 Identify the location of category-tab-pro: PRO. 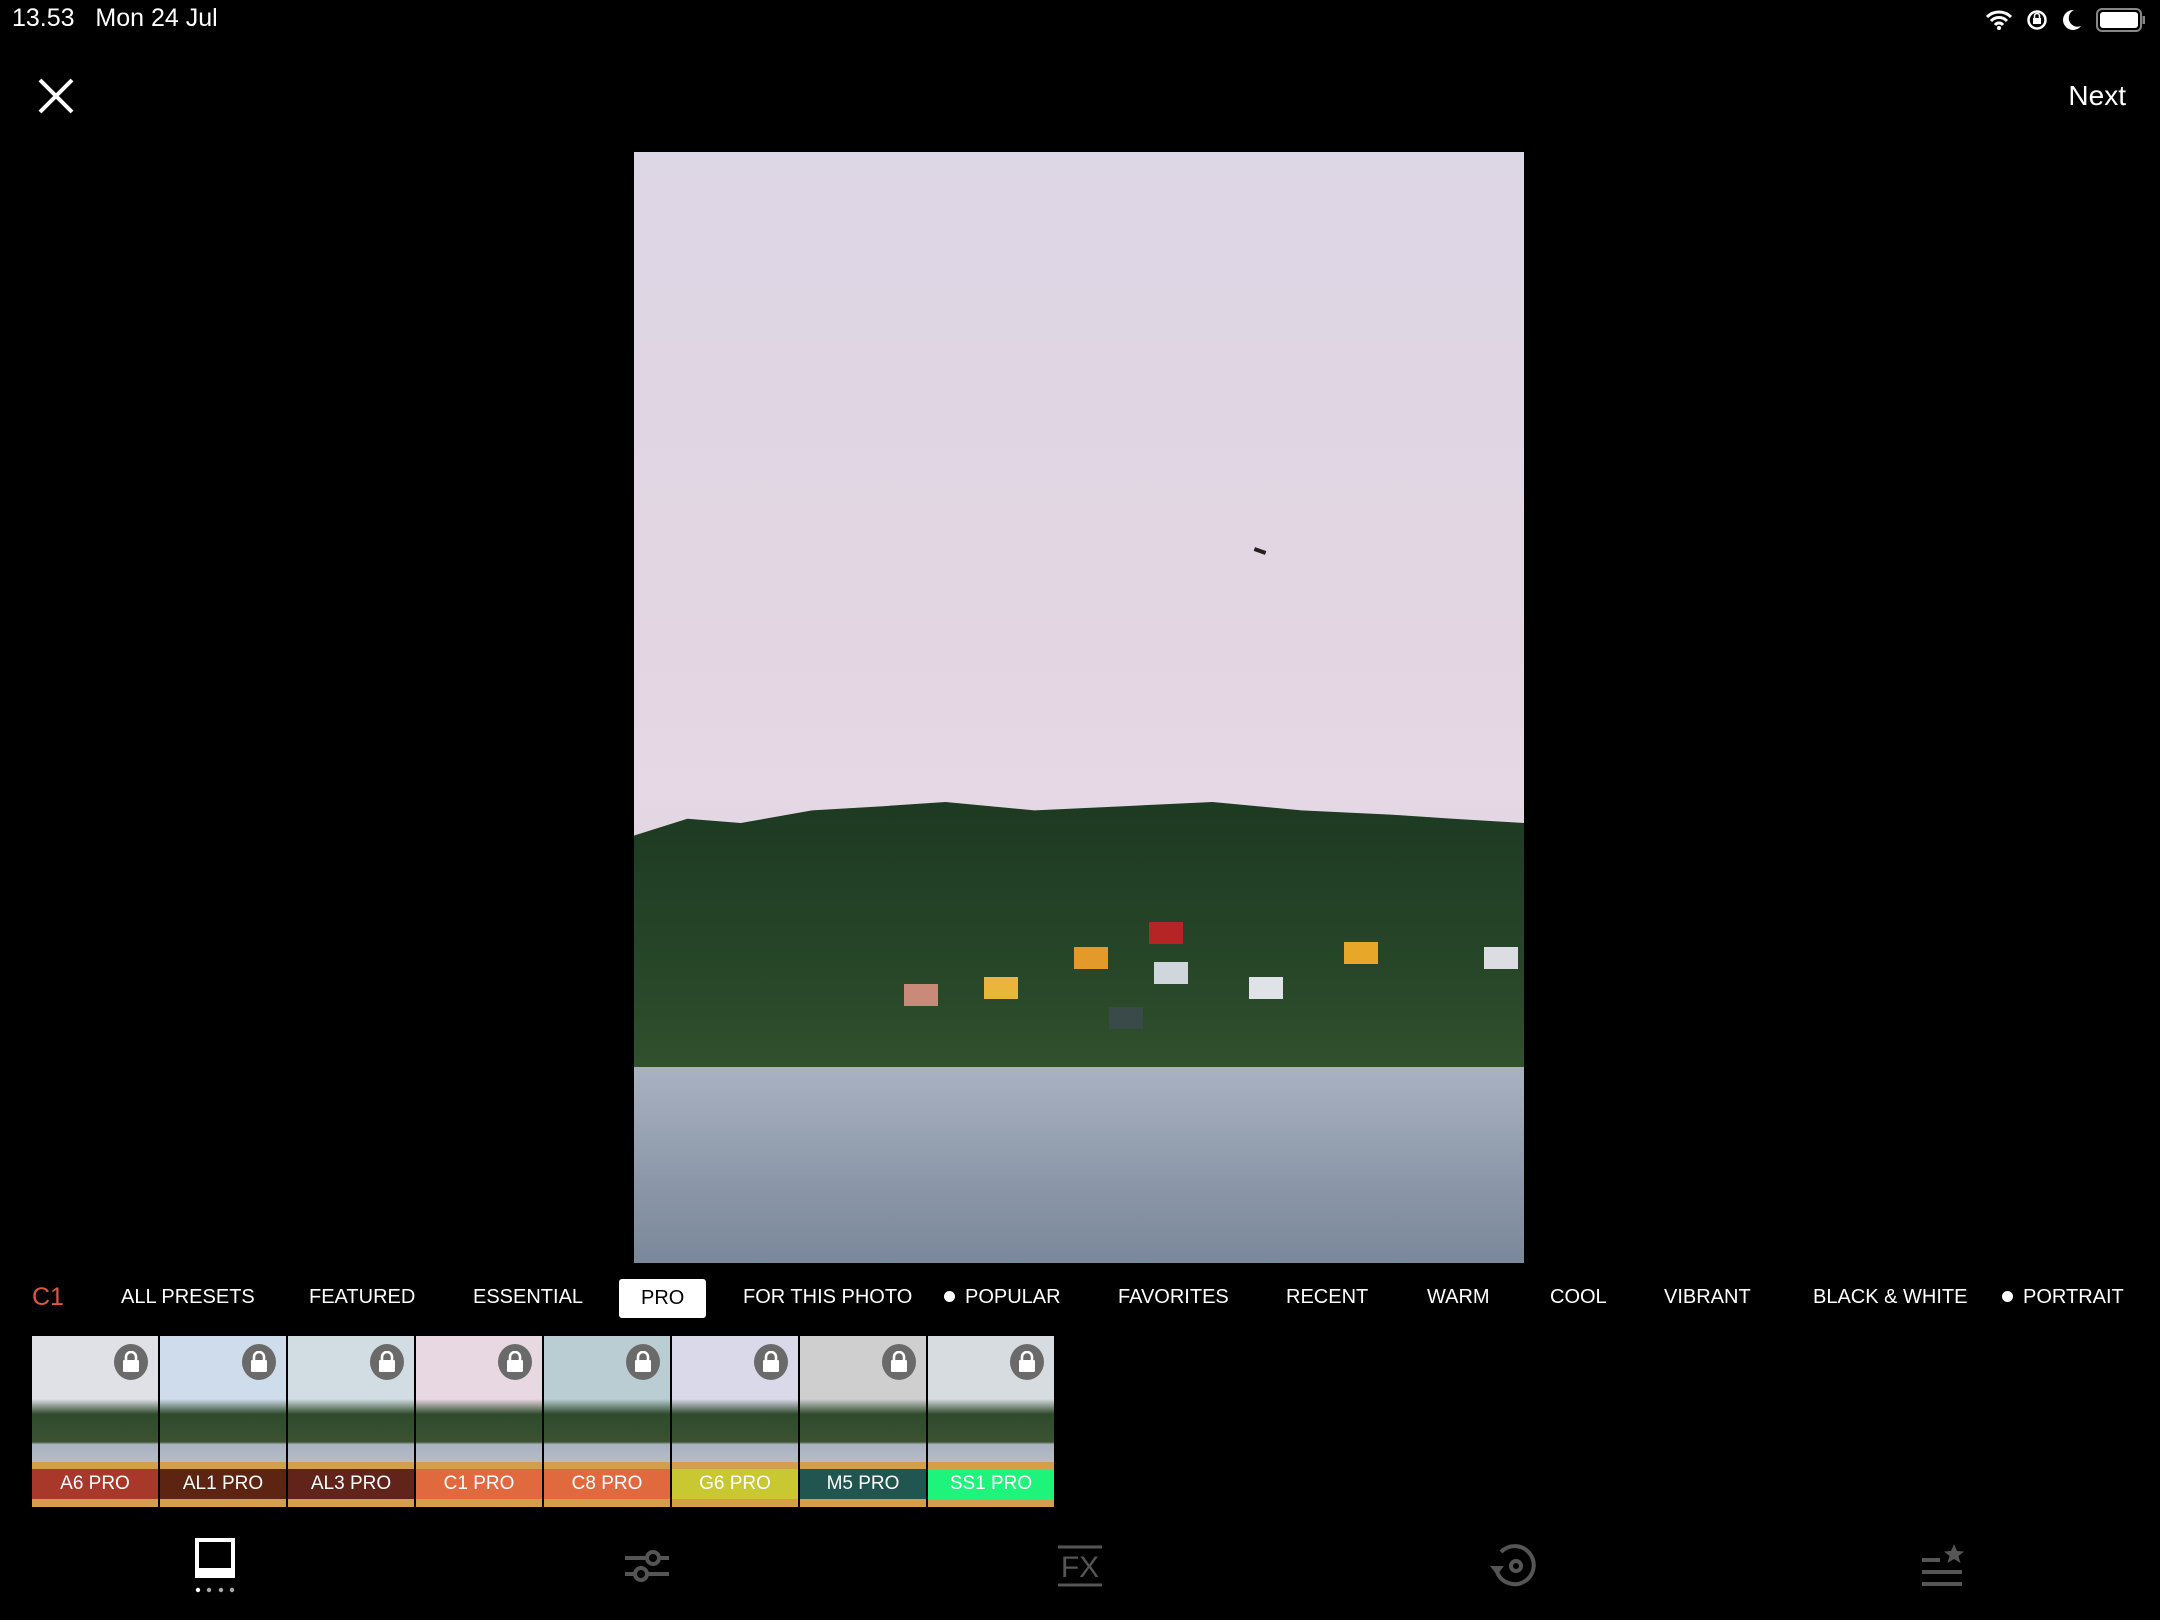
(663, 1298).